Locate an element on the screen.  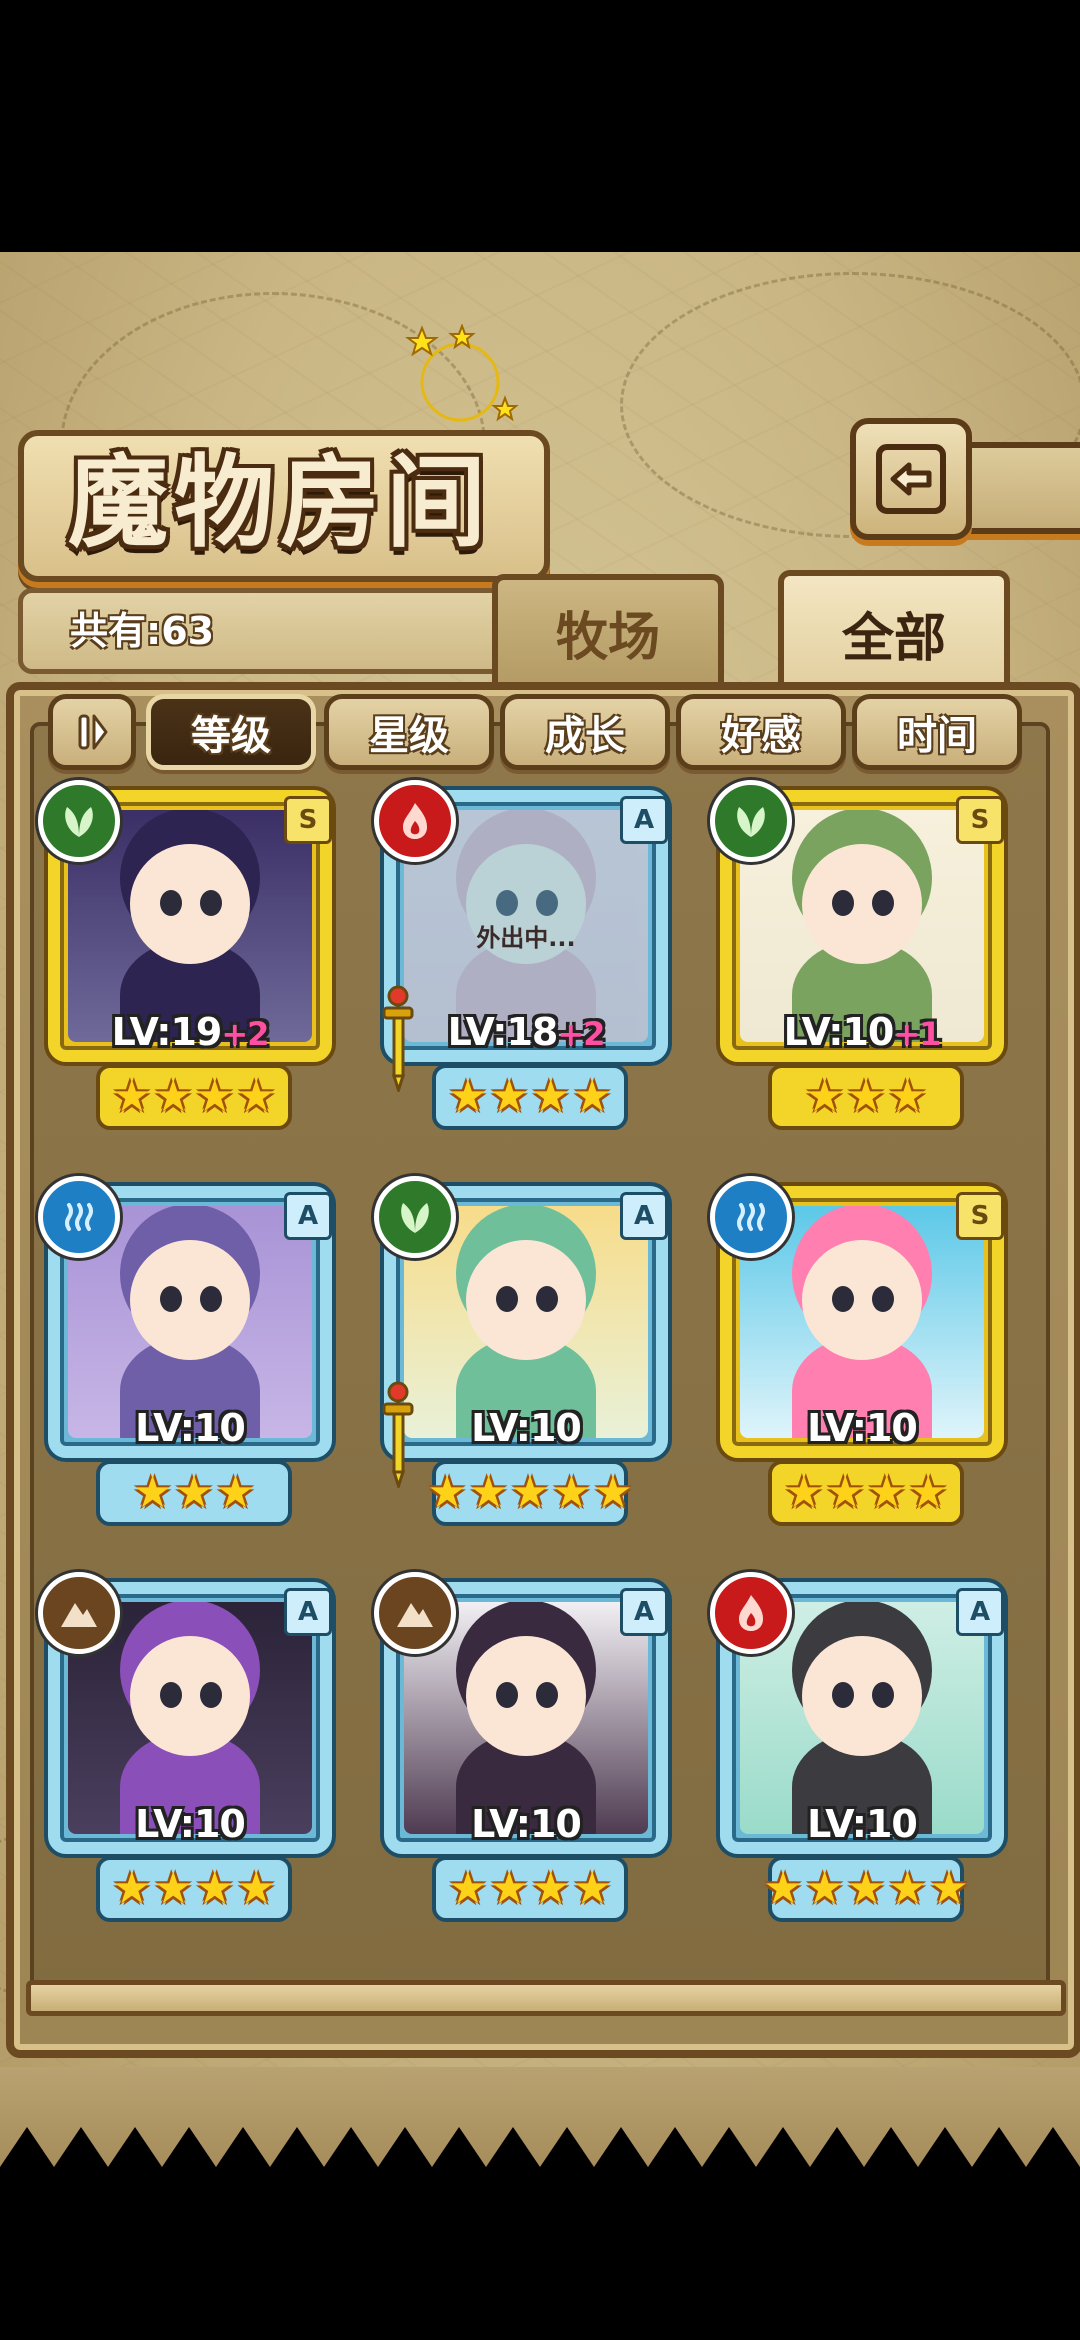
monster-card: S LV:10 ★ ★ ★ ★ is located at coordinates (861, 1351).